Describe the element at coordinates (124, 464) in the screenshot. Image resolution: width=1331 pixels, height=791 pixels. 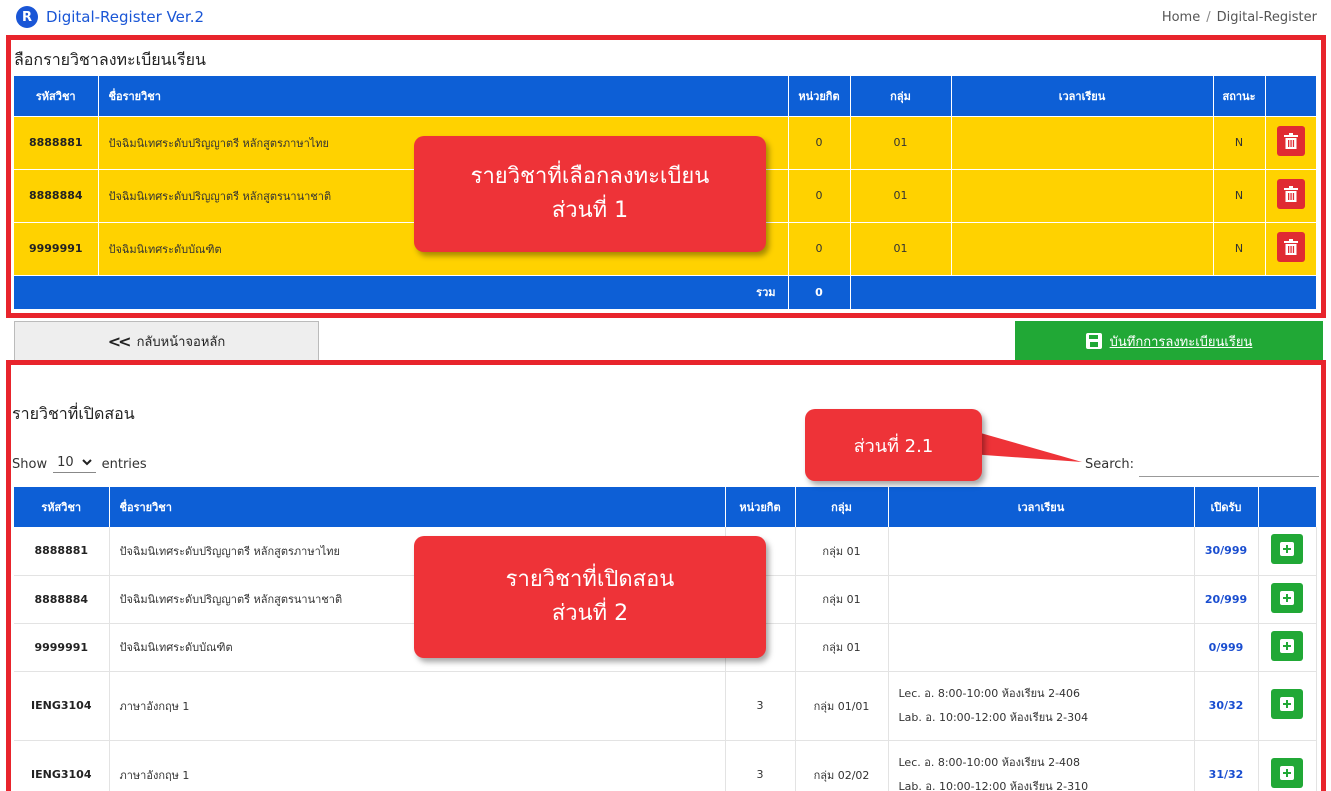
I see `entries-label: entries` at that location.